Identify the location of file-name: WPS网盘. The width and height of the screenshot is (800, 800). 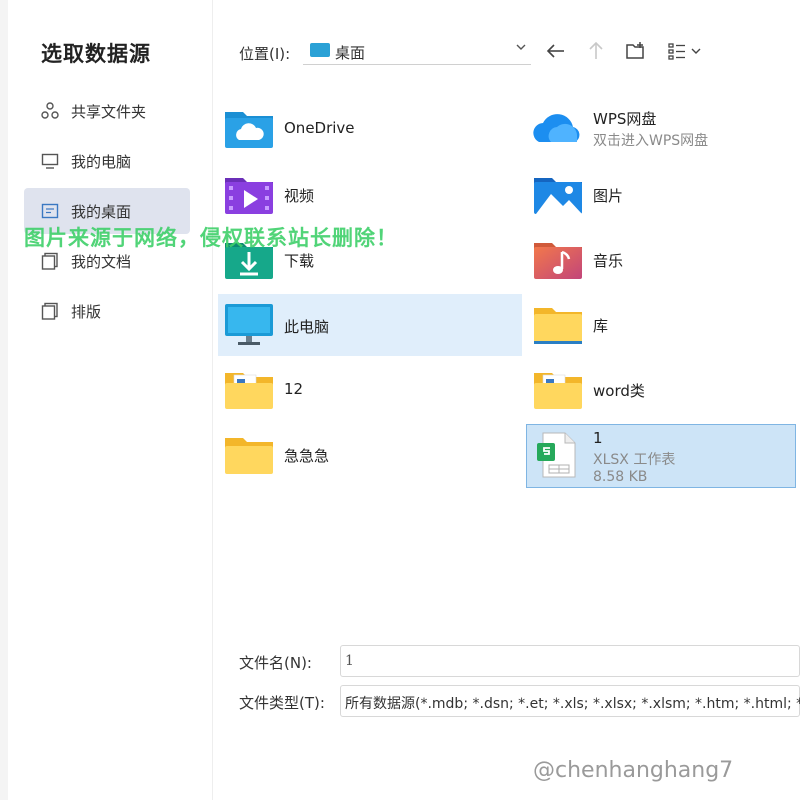
(625, 119).